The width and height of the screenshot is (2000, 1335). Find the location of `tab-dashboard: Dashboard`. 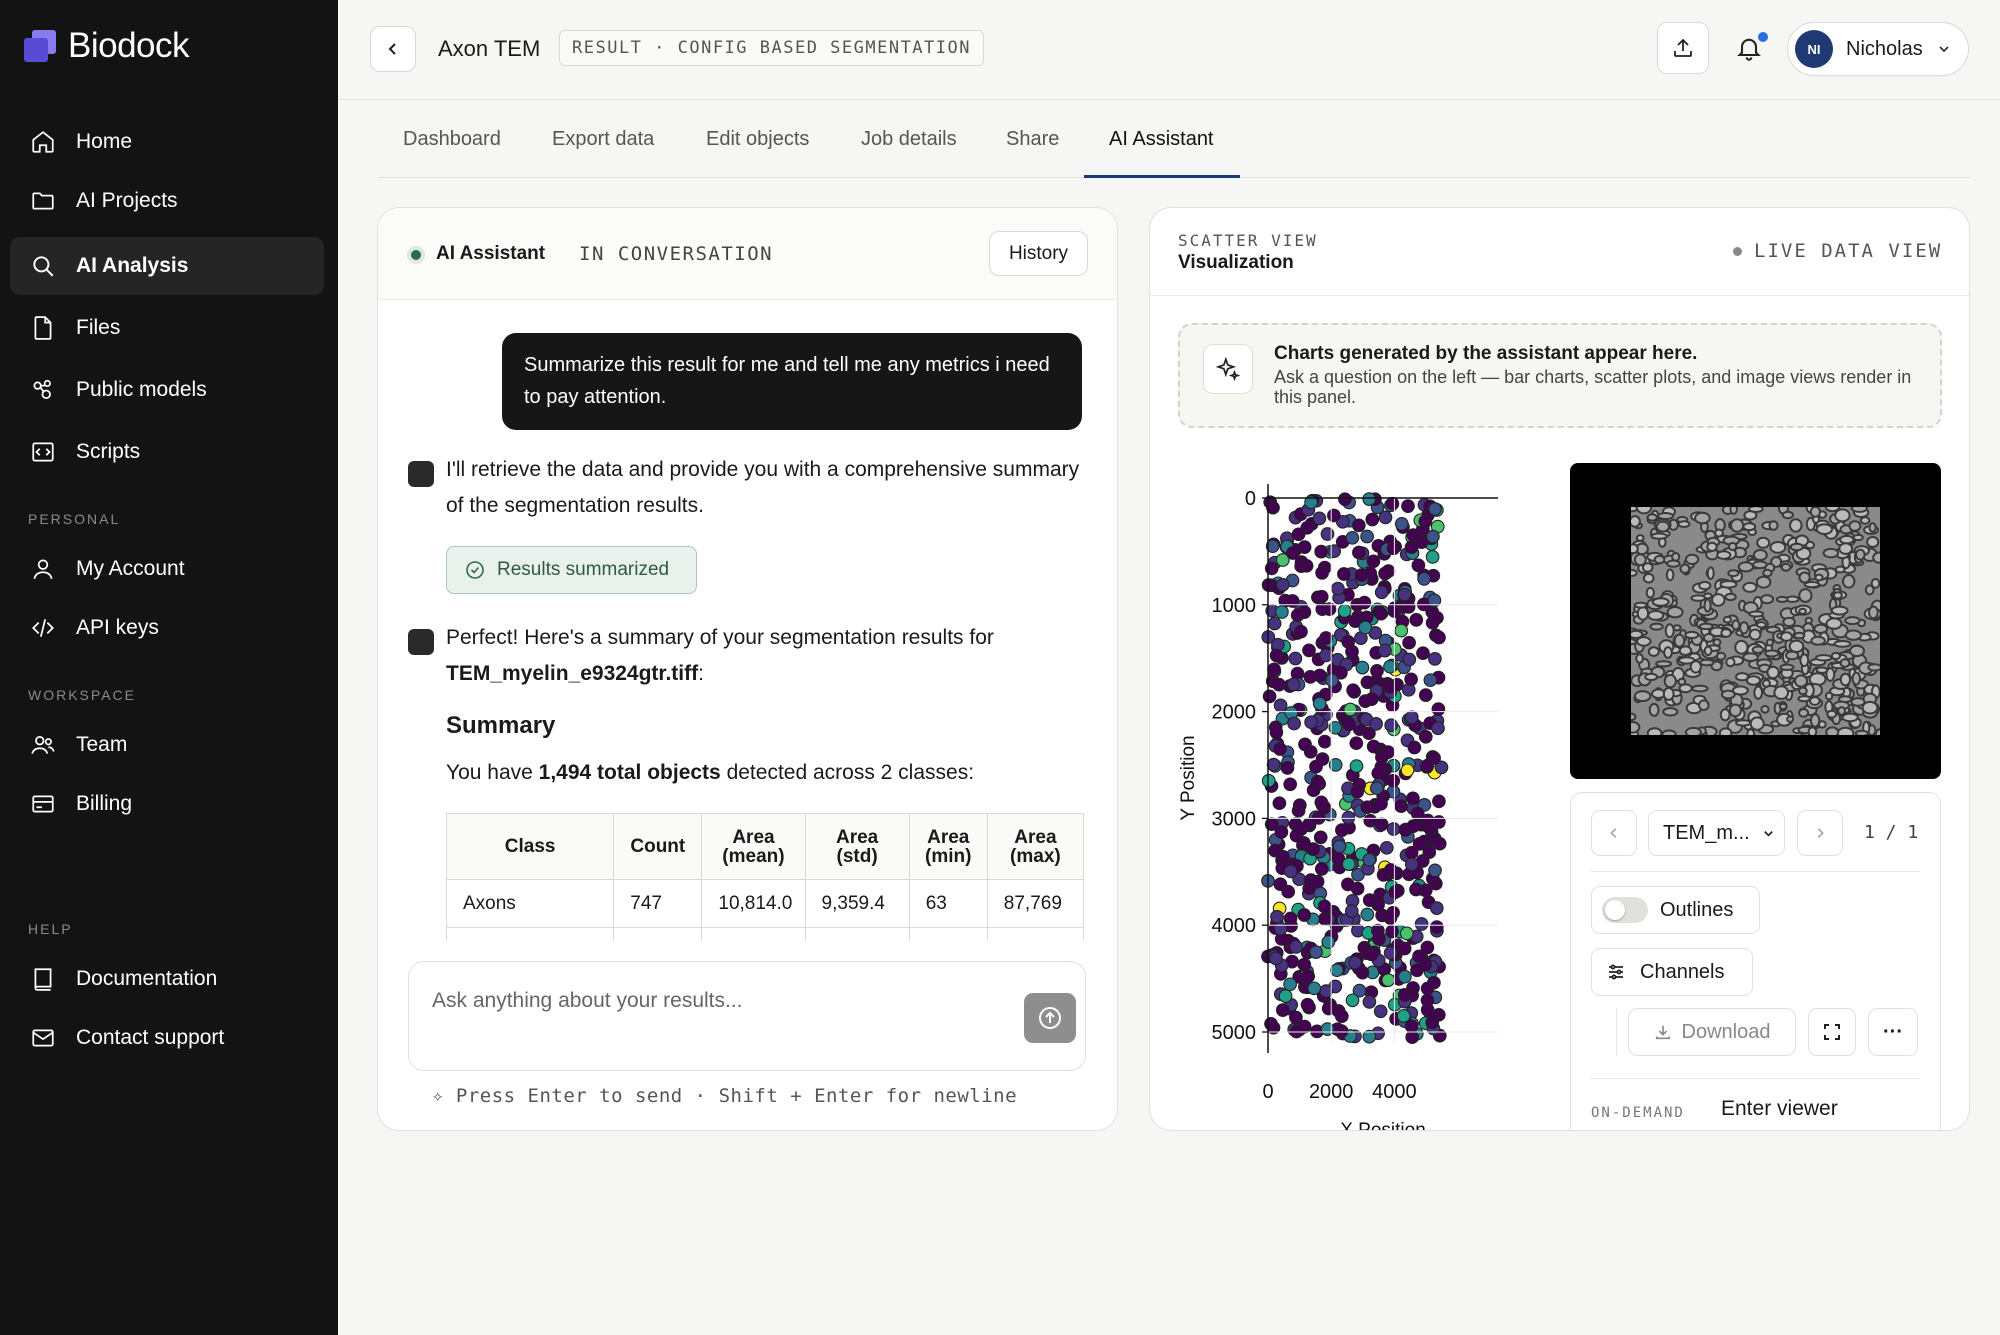

tab-dashboard: Dashboard is located at coordinates (452, 139).